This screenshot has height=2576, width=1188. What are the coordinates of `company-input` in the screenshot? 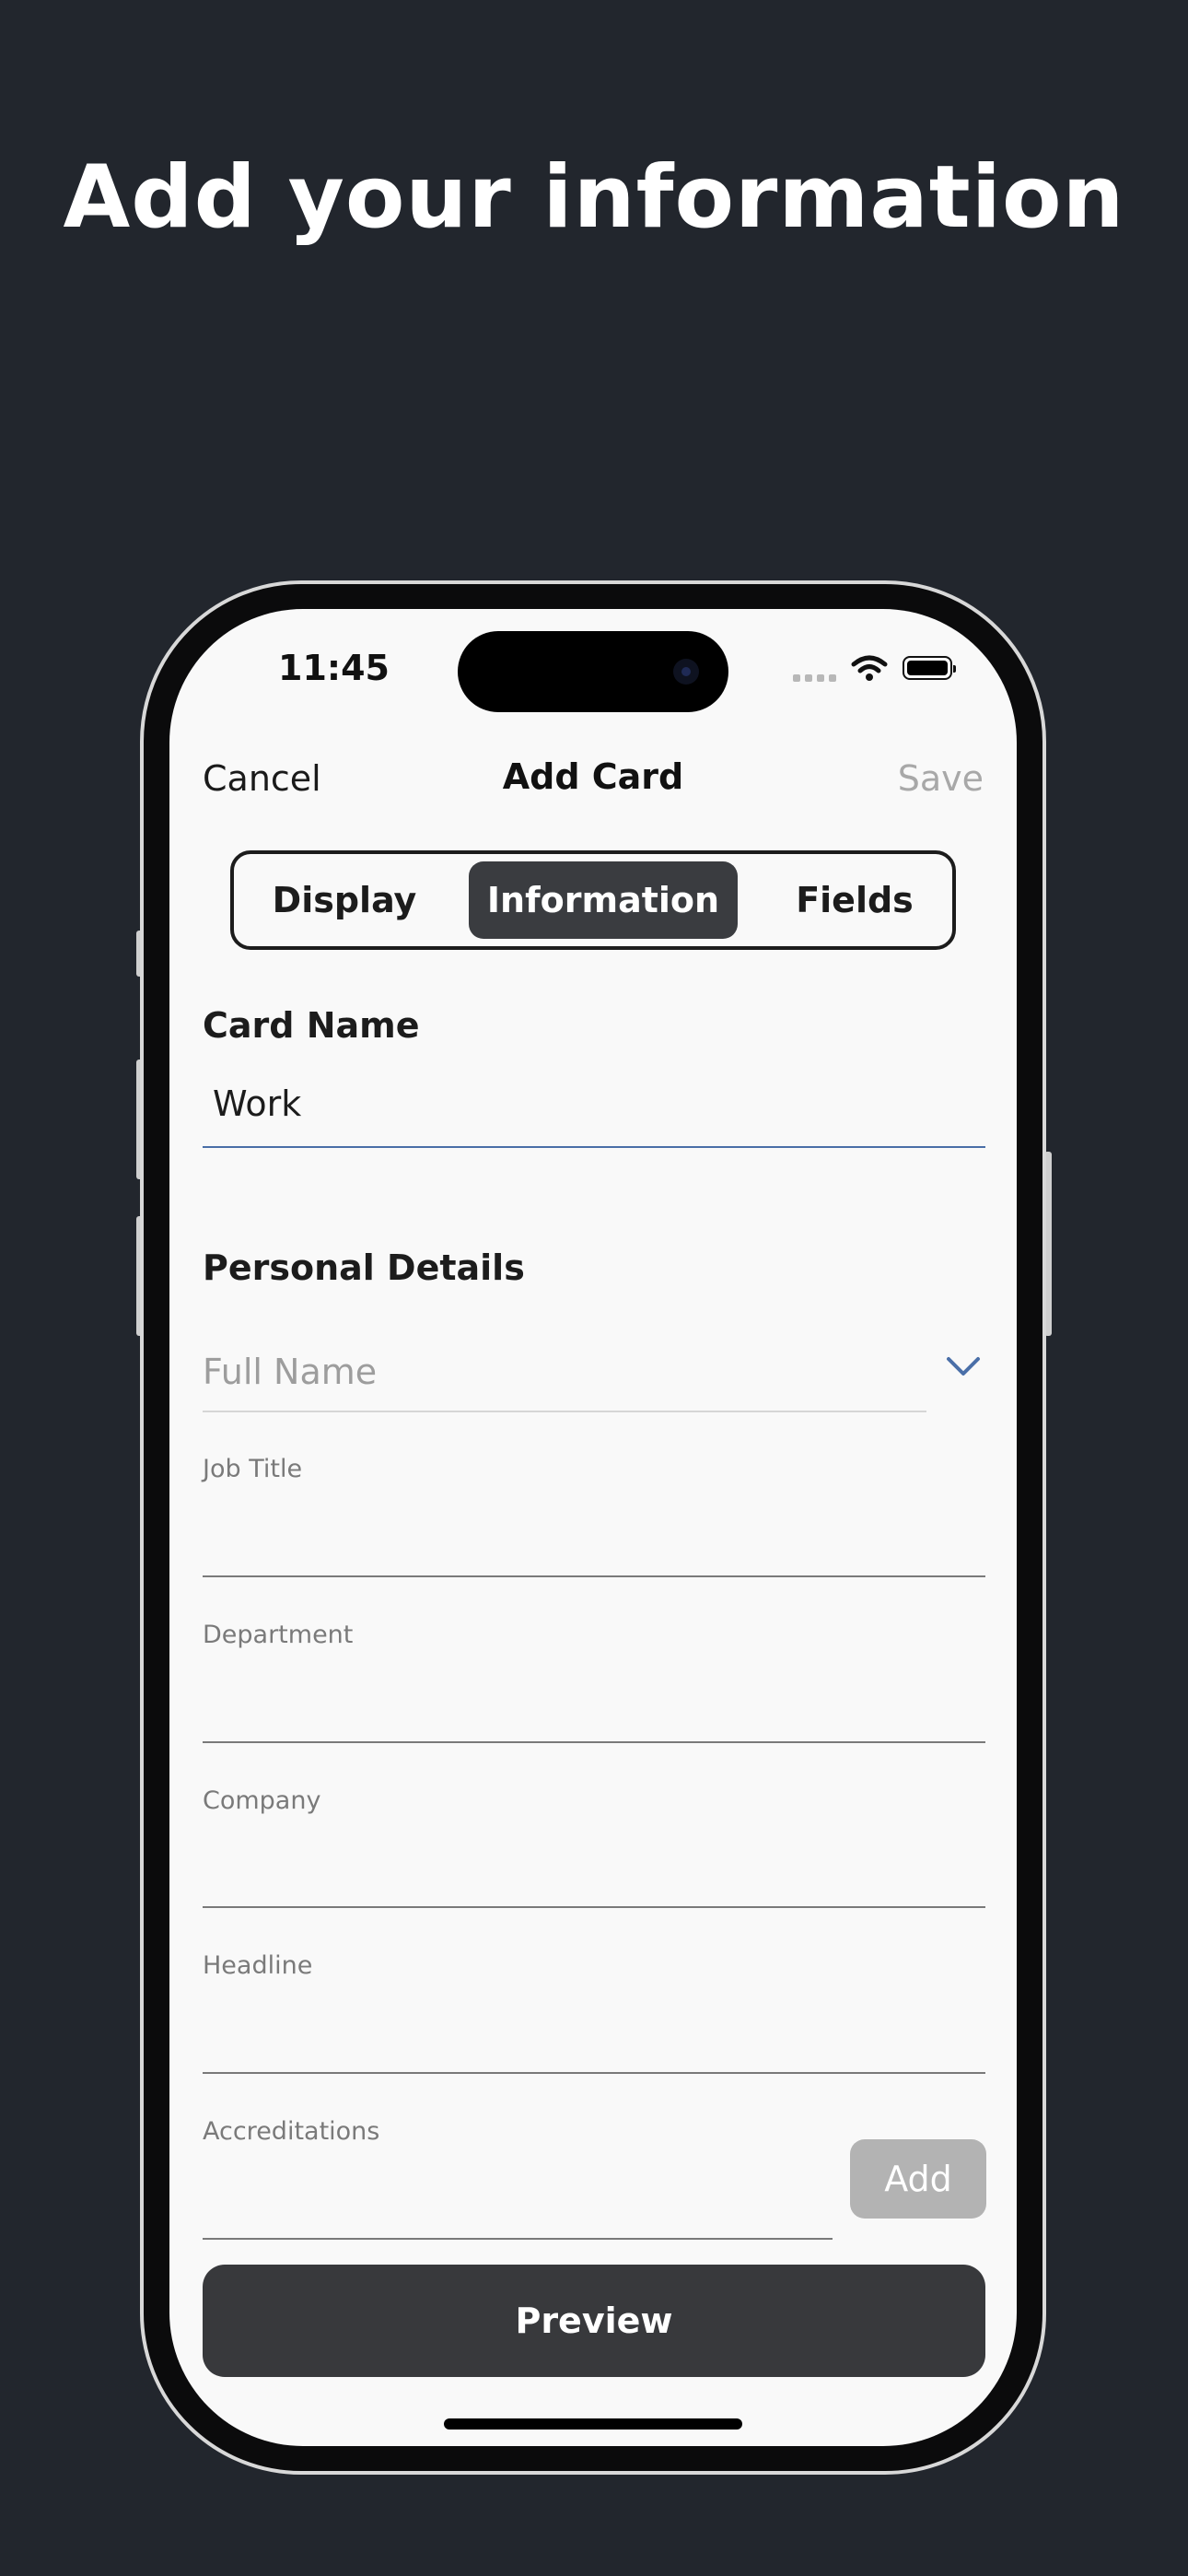 It's located at (594, 1907).